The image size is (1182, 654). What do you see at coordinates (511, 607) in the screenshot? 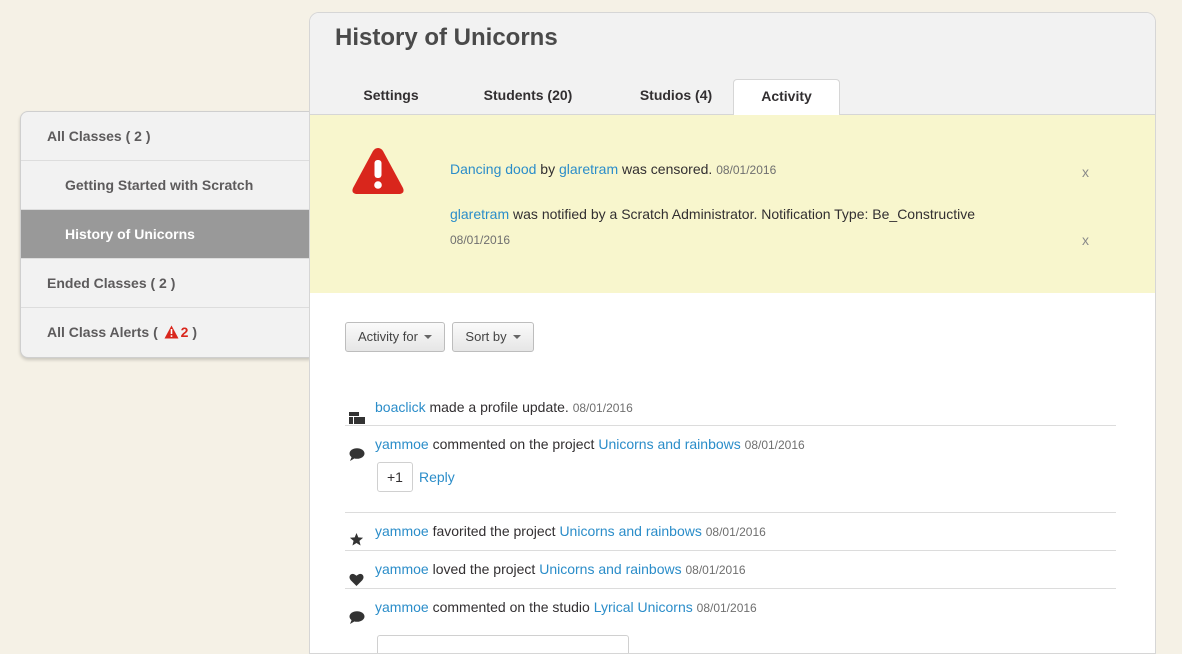
I see `activity-text: commented on the studio` at bounding box center [511, 607].